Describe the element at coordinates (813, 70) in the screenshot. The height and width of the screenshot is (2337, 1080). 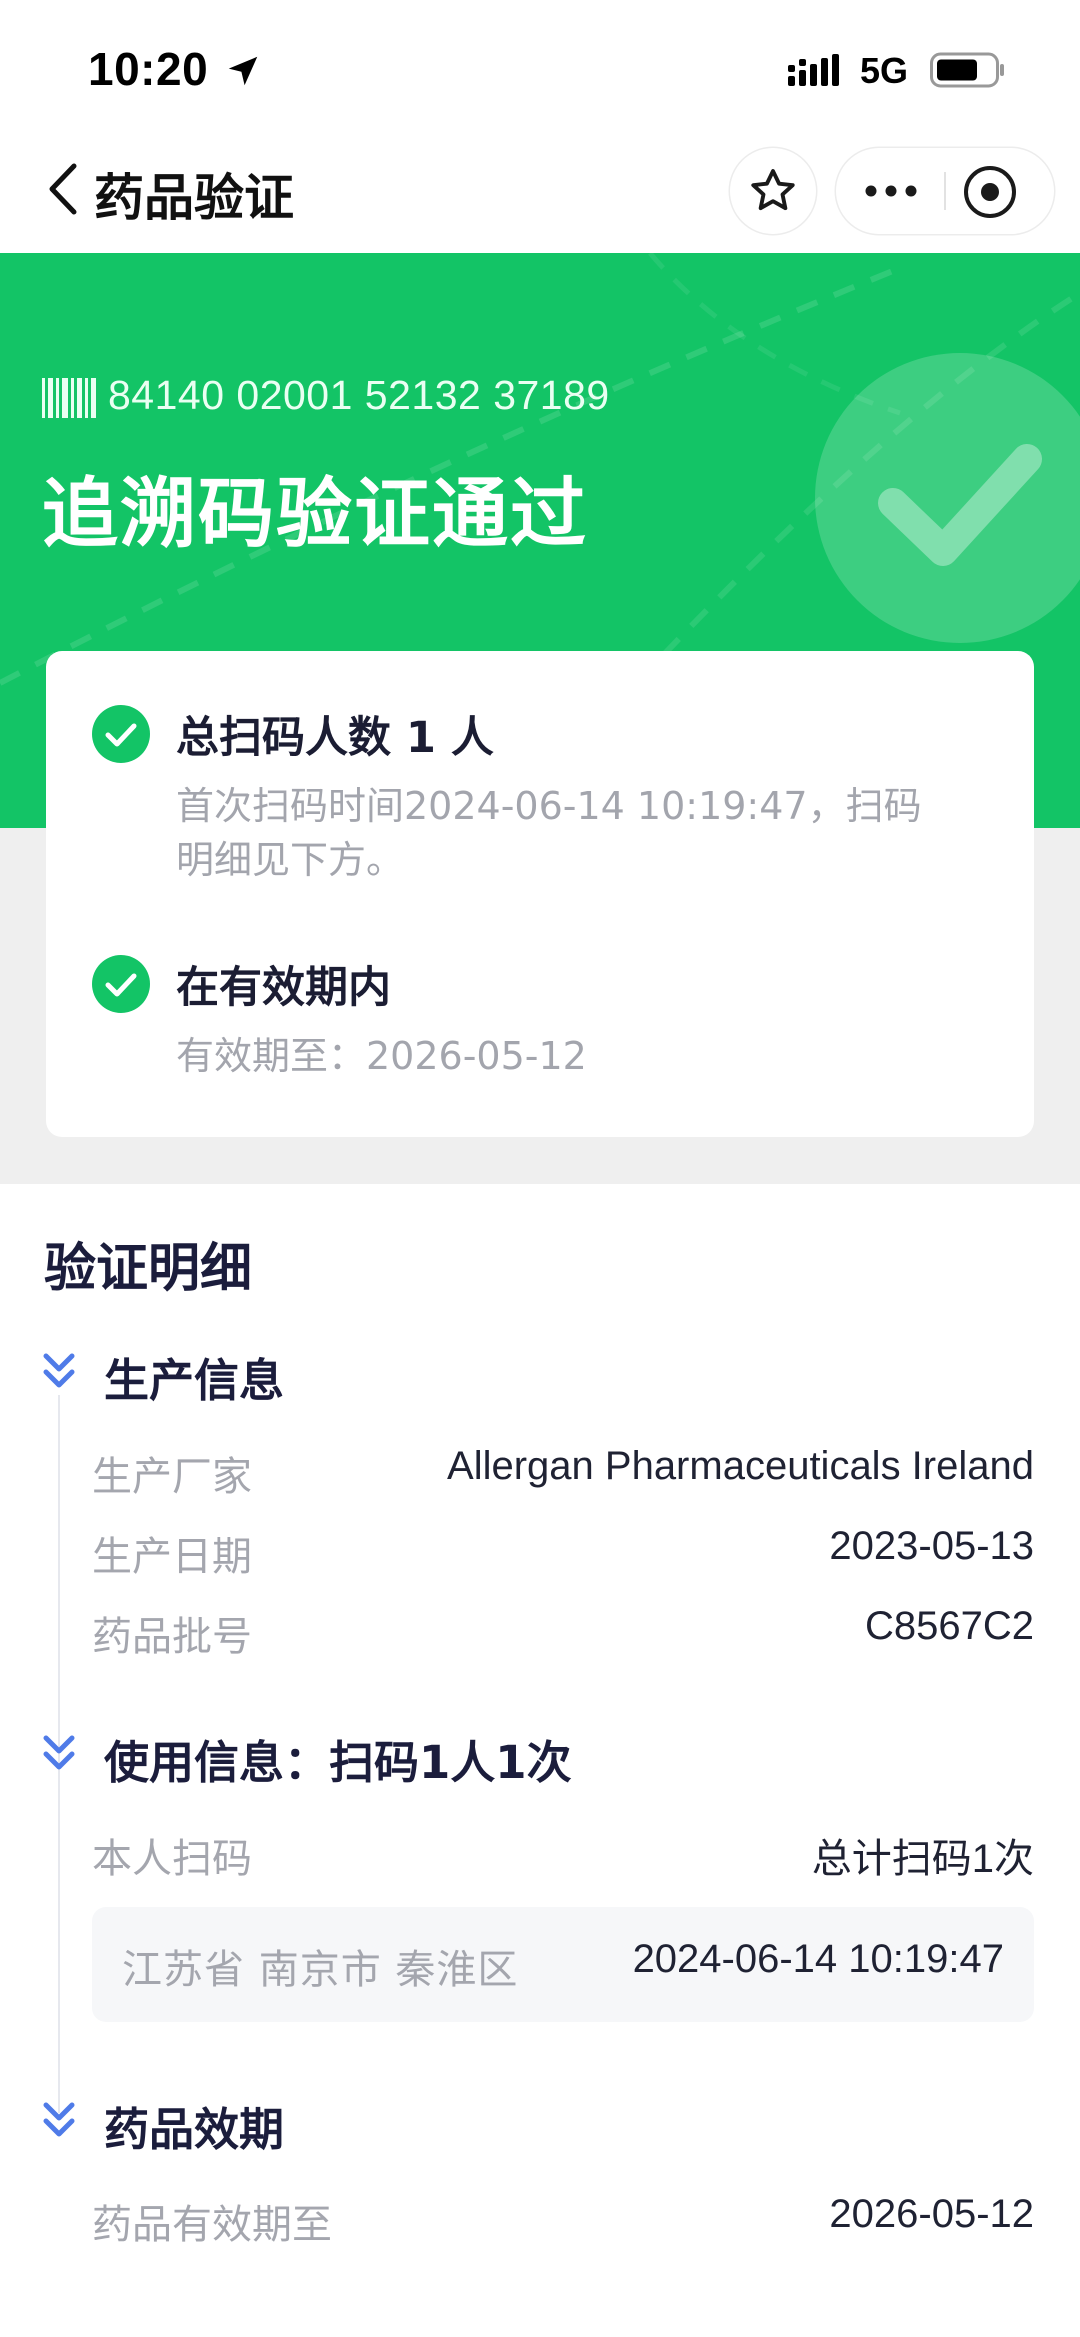
I see `signal-icon` at that location.